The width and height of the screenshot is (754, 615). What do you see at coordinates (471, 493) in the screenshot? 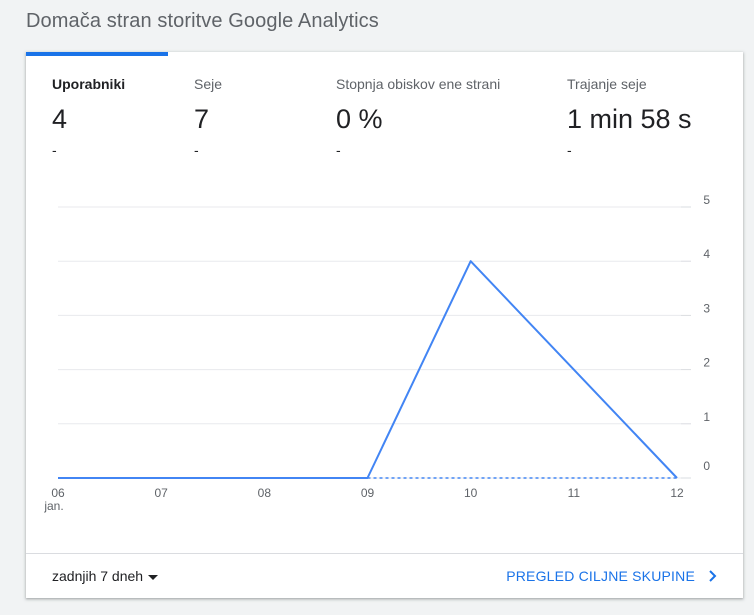
I see `x-tick-label: 10` at bounding box center [471, 493].